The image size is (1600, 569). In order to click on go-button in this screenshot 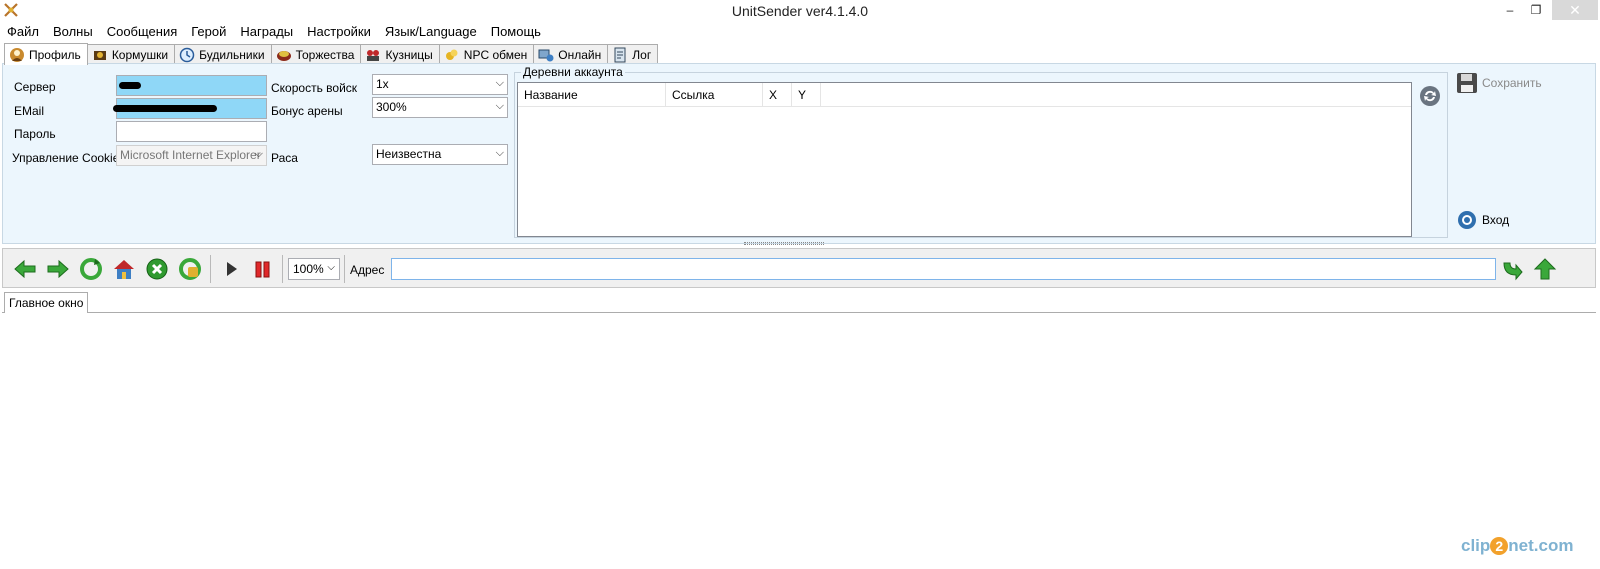, I will do `click(1512, 269)`.